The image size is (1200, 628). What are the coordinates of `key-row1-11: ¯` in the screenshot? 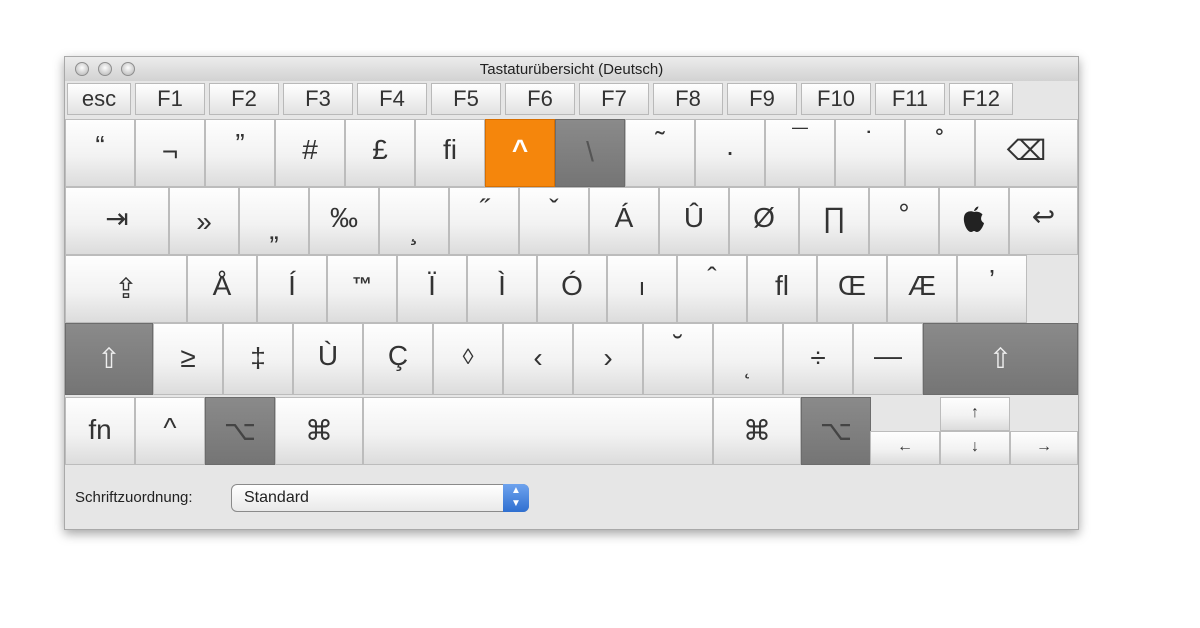 It's located at (800, 153).